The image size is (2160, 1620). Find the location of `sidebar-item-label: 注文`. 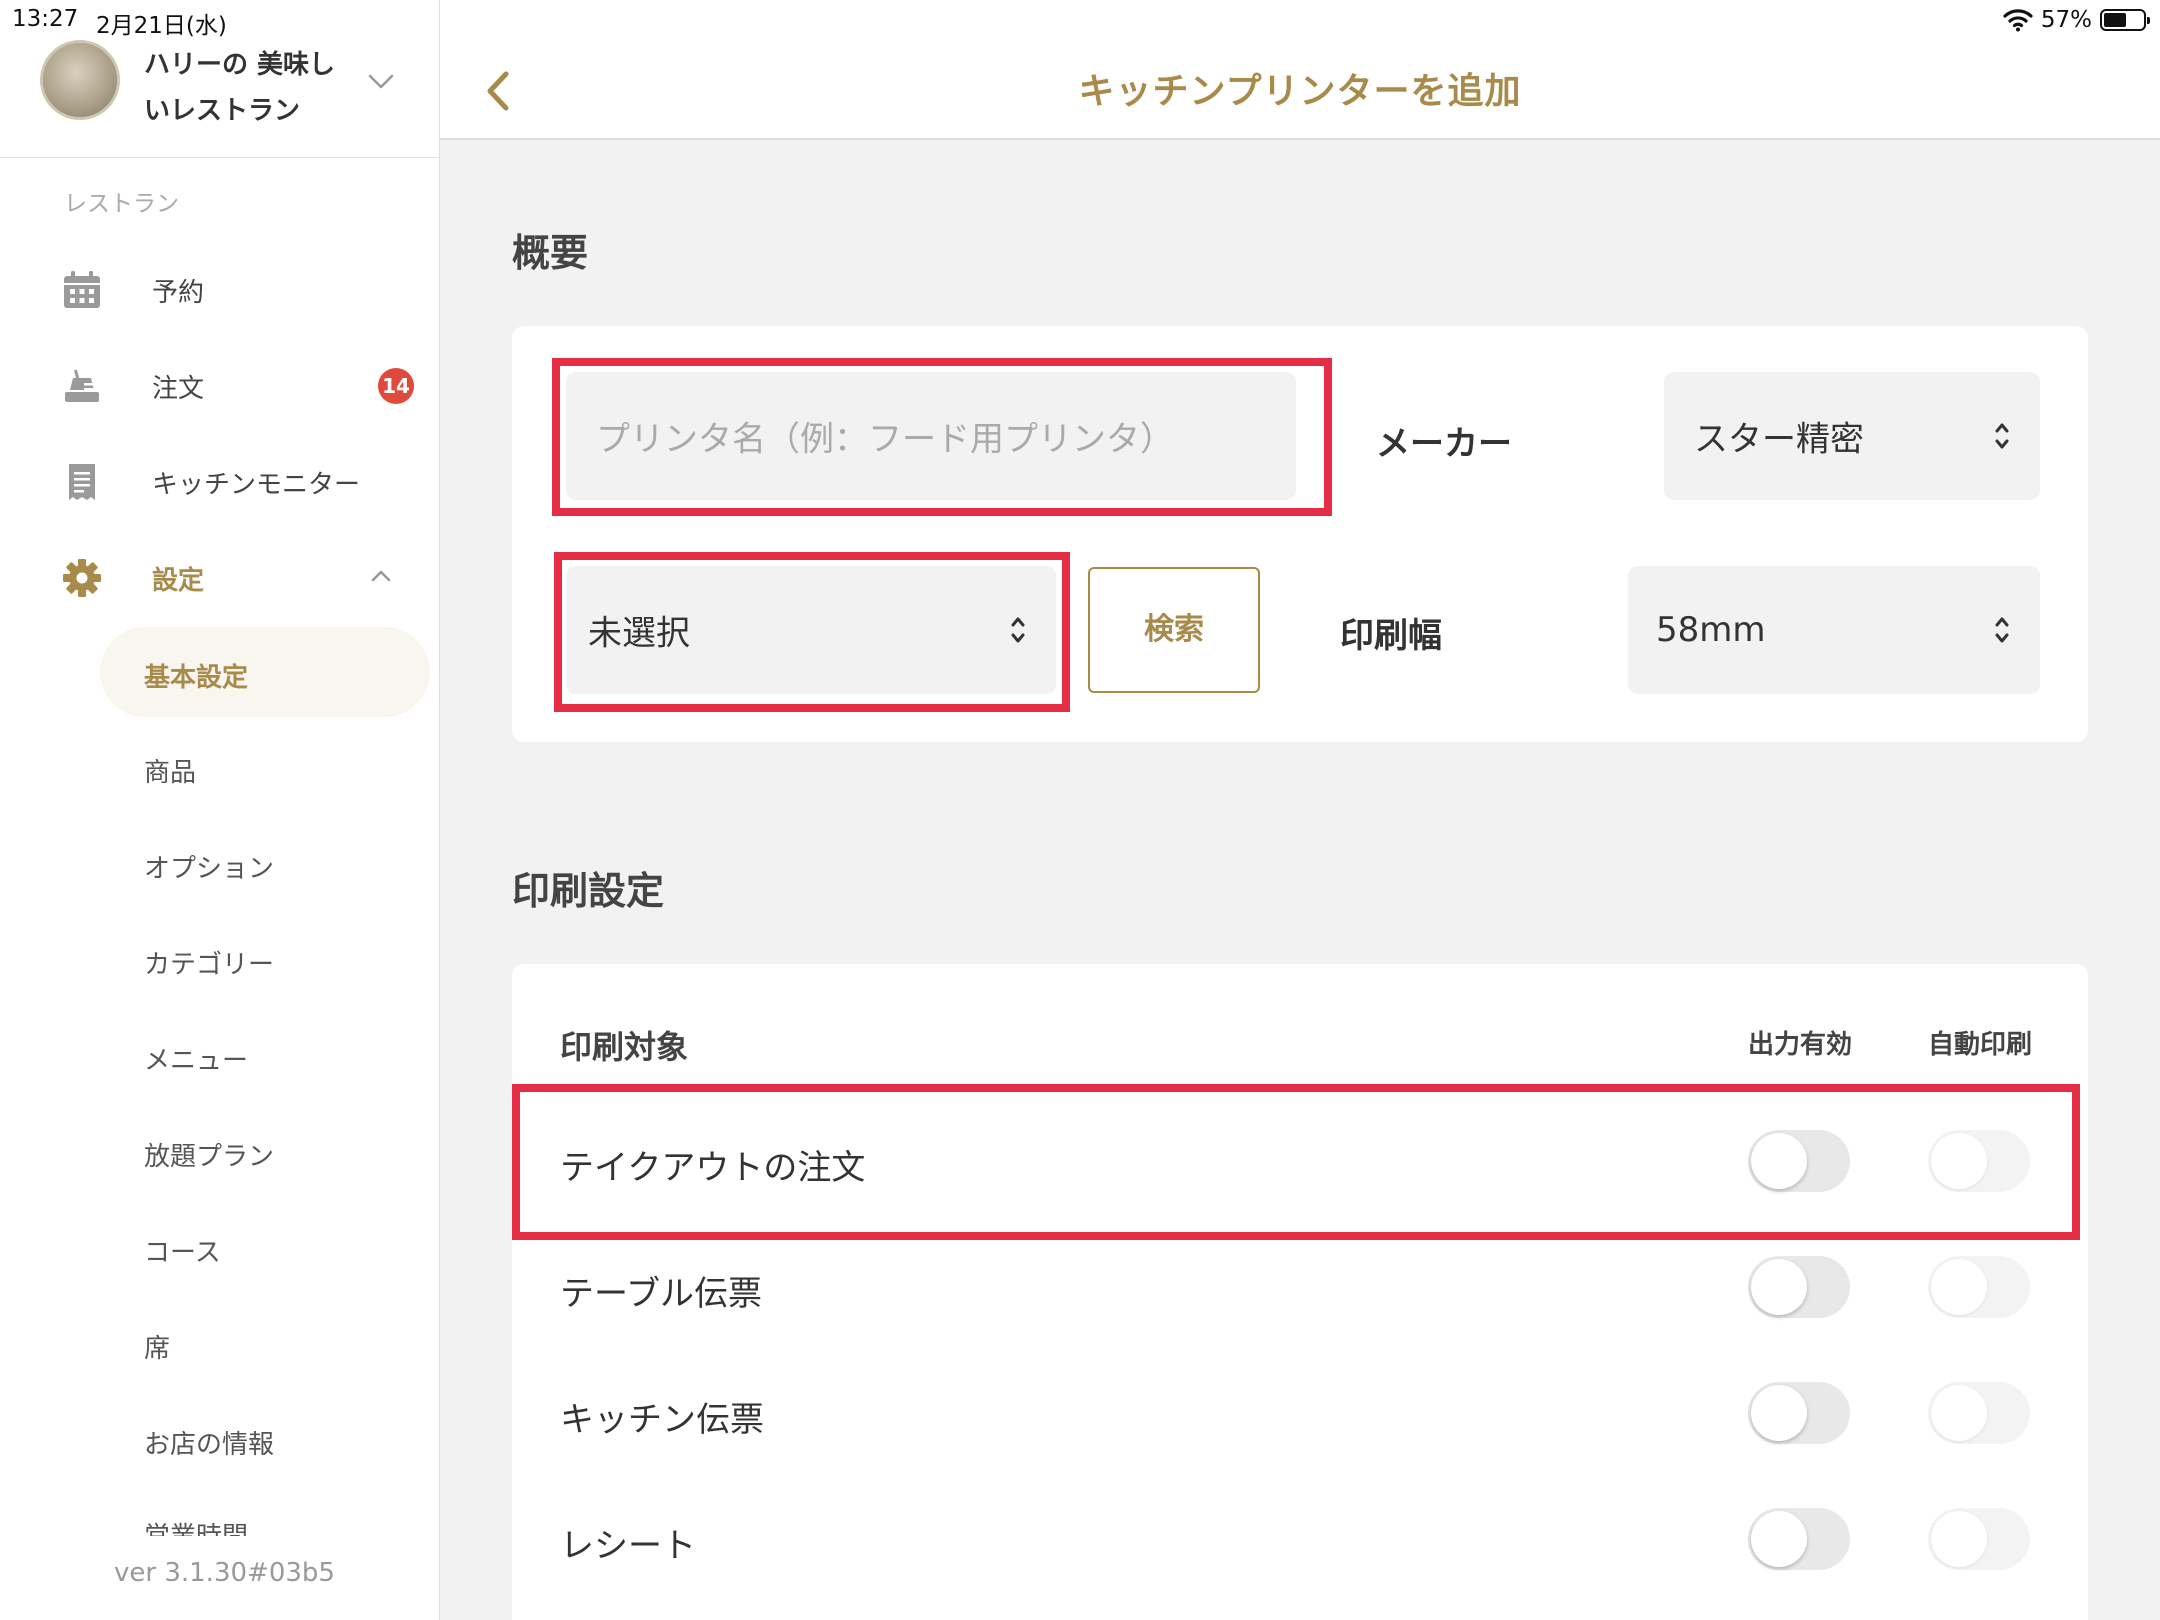

sidebar-item-label: 注文 is located at coordinates (178, 389).